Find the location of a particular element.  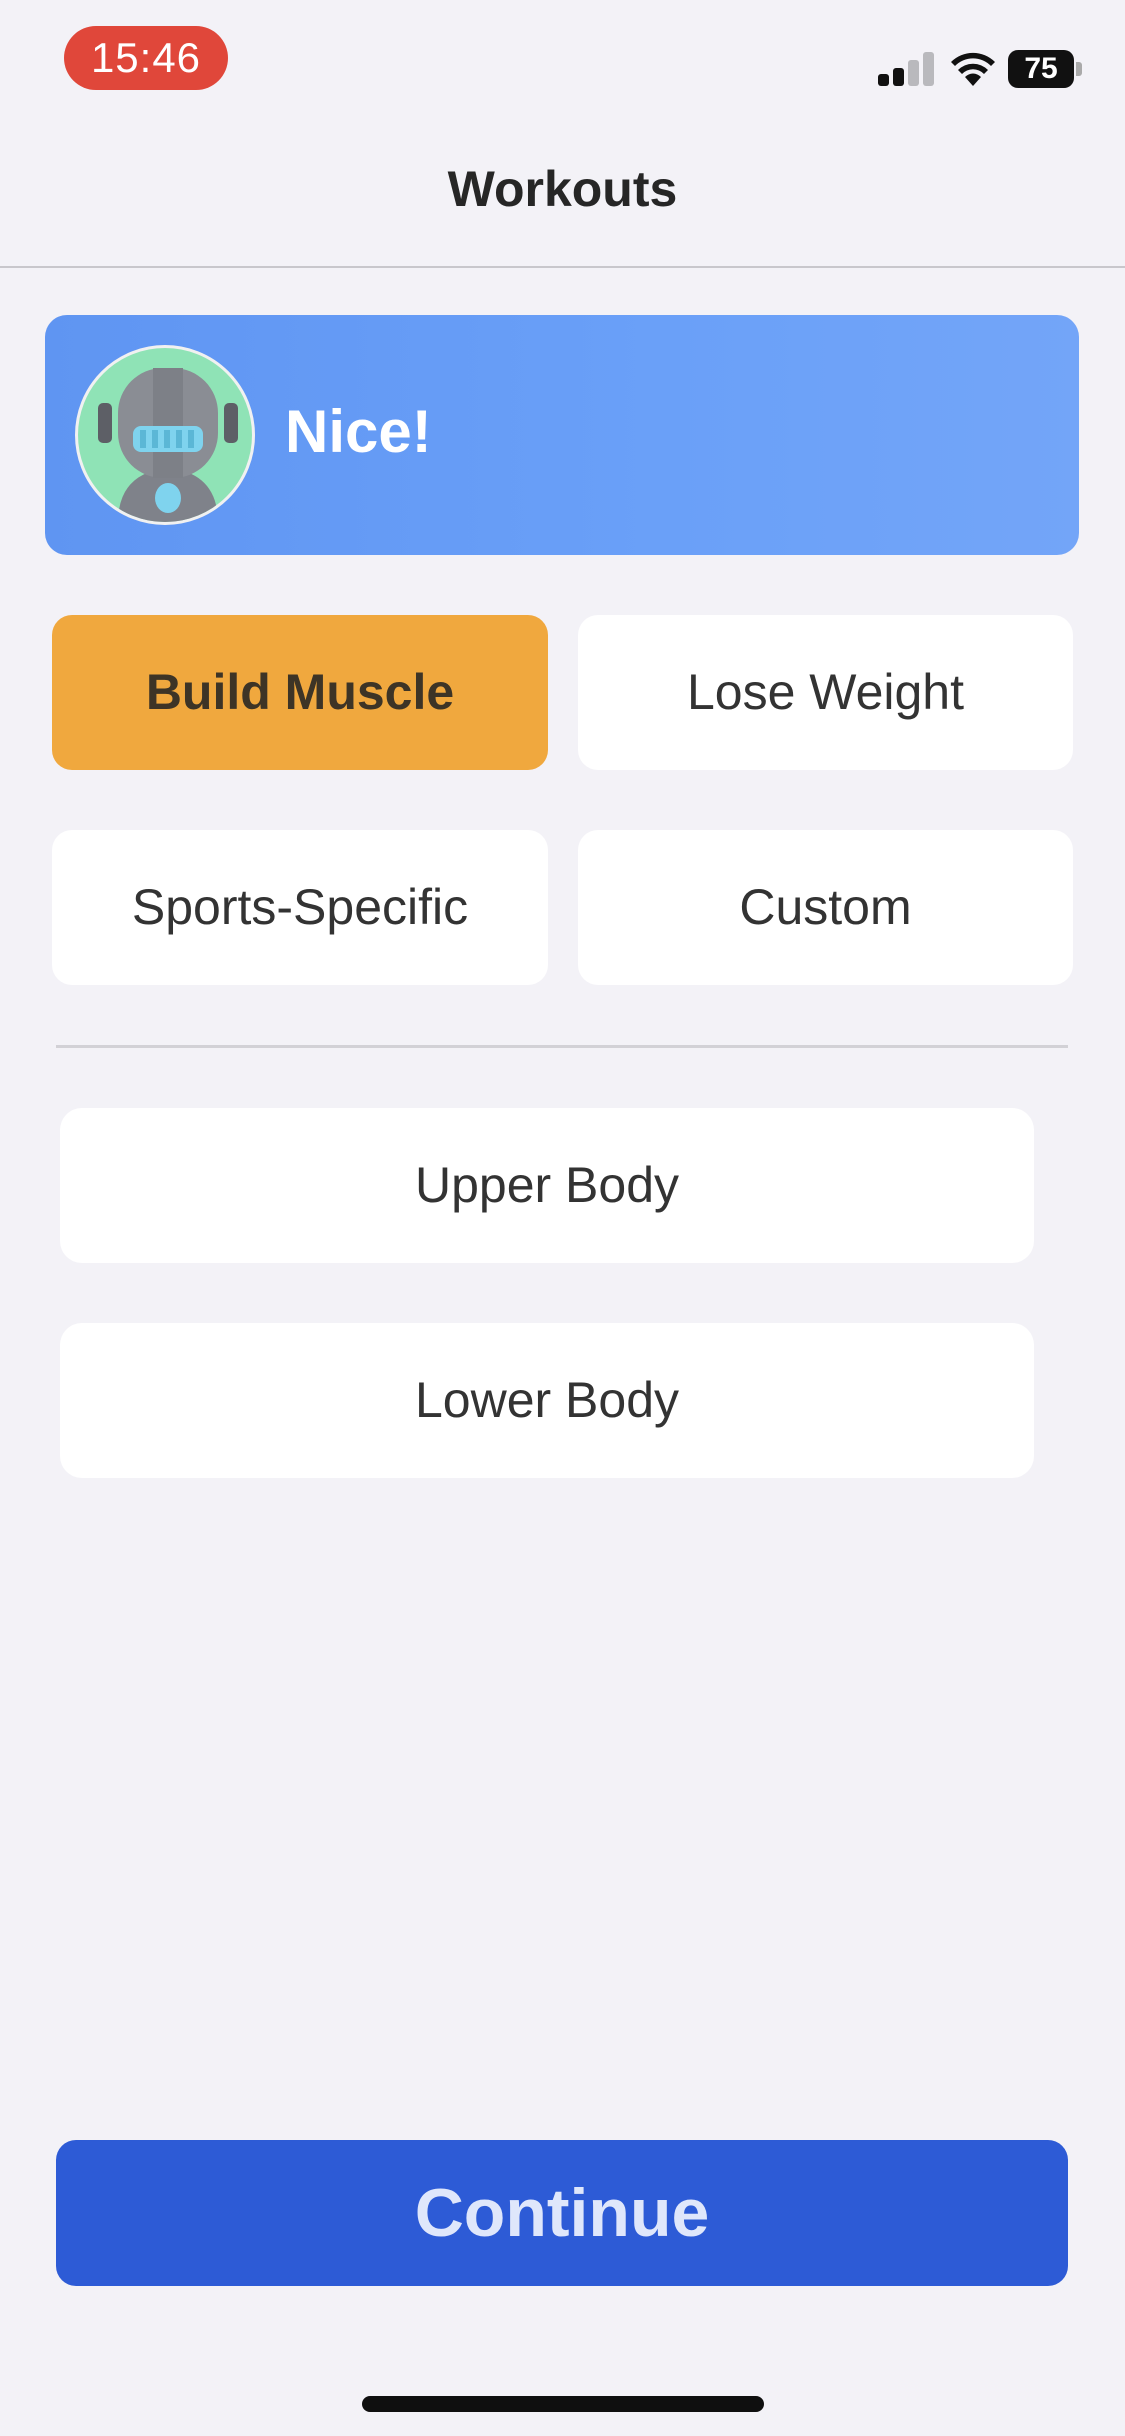

section-divider is located at coordinates (562, 1046).